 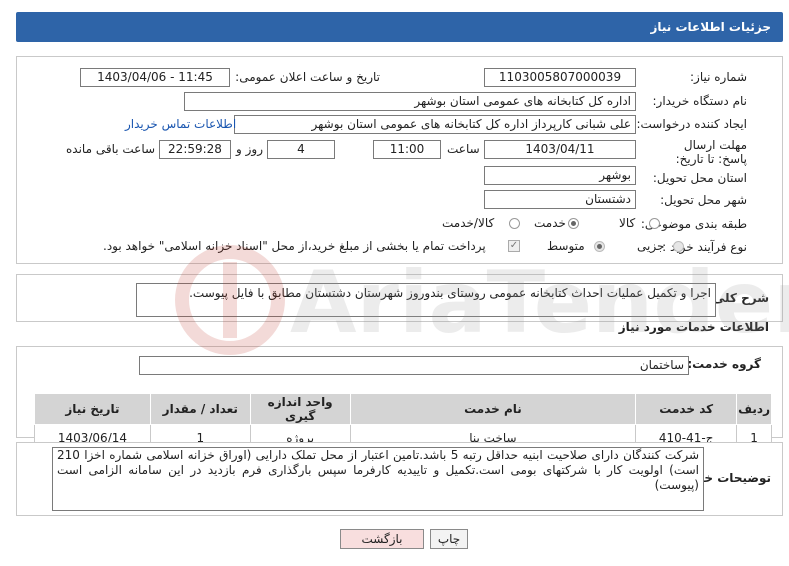 I want to click on deadline-label: مهلت ارسال پاسخ: تا تاریخ:, so click(x=711, y=152).